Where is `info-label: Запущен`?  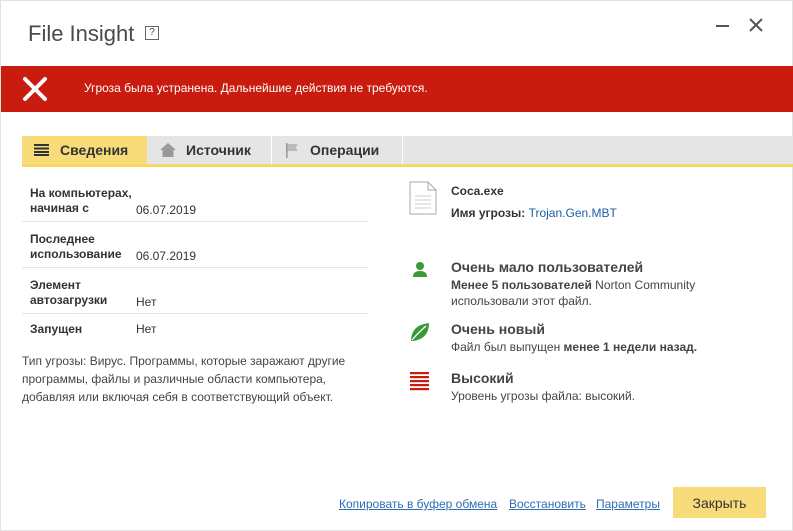 info-label: Запущен is located at coordinates (56, 329).